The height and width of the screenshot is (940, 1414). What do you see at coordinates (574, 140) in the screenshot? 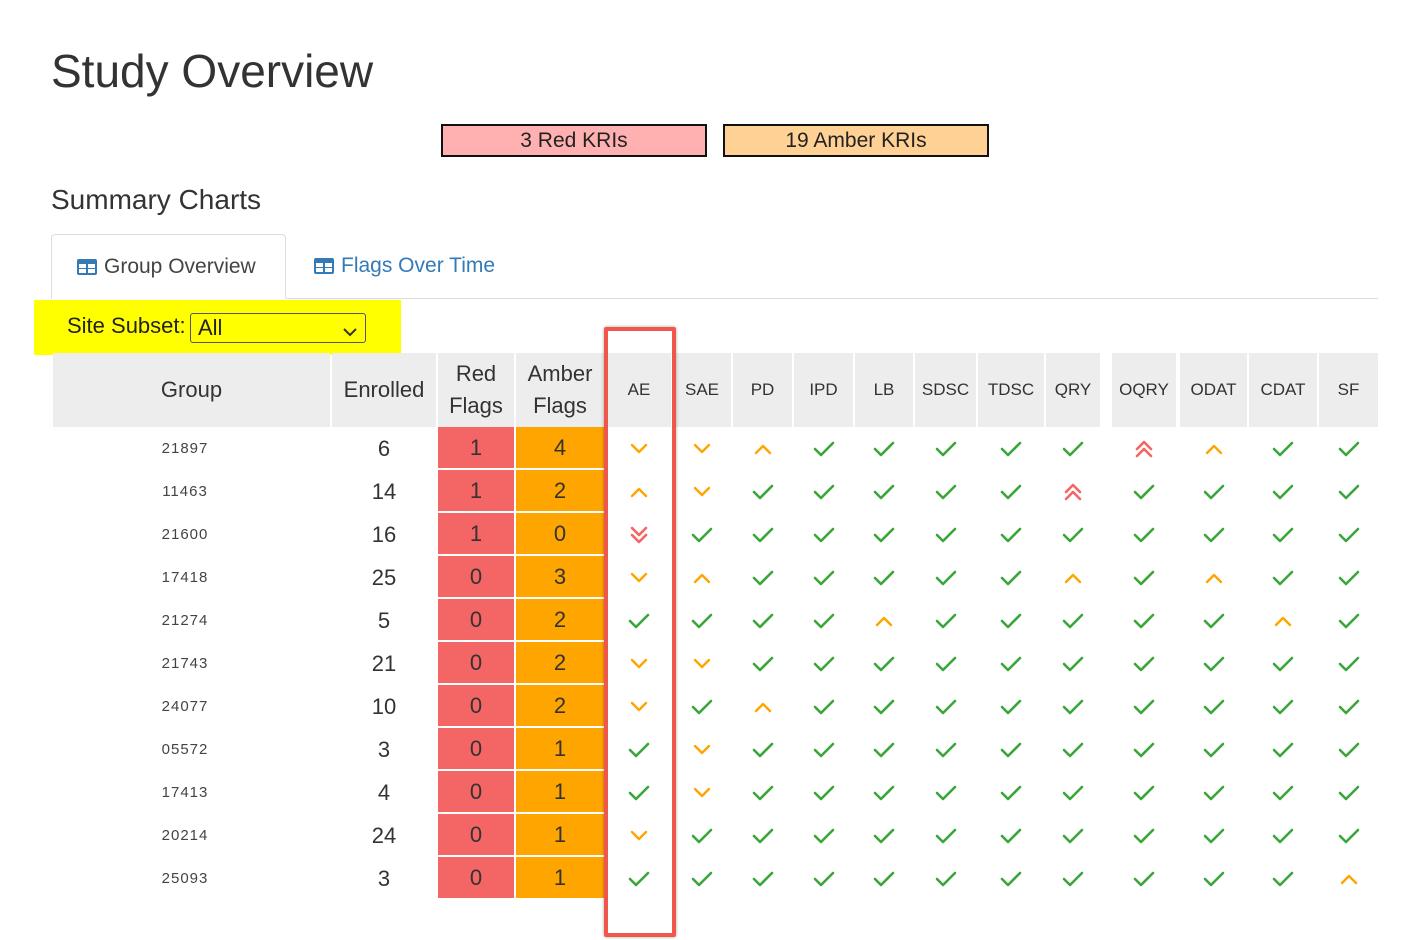
I see `red-kri-badge: 3 Red KRIs` at bounding box center [574, 140].